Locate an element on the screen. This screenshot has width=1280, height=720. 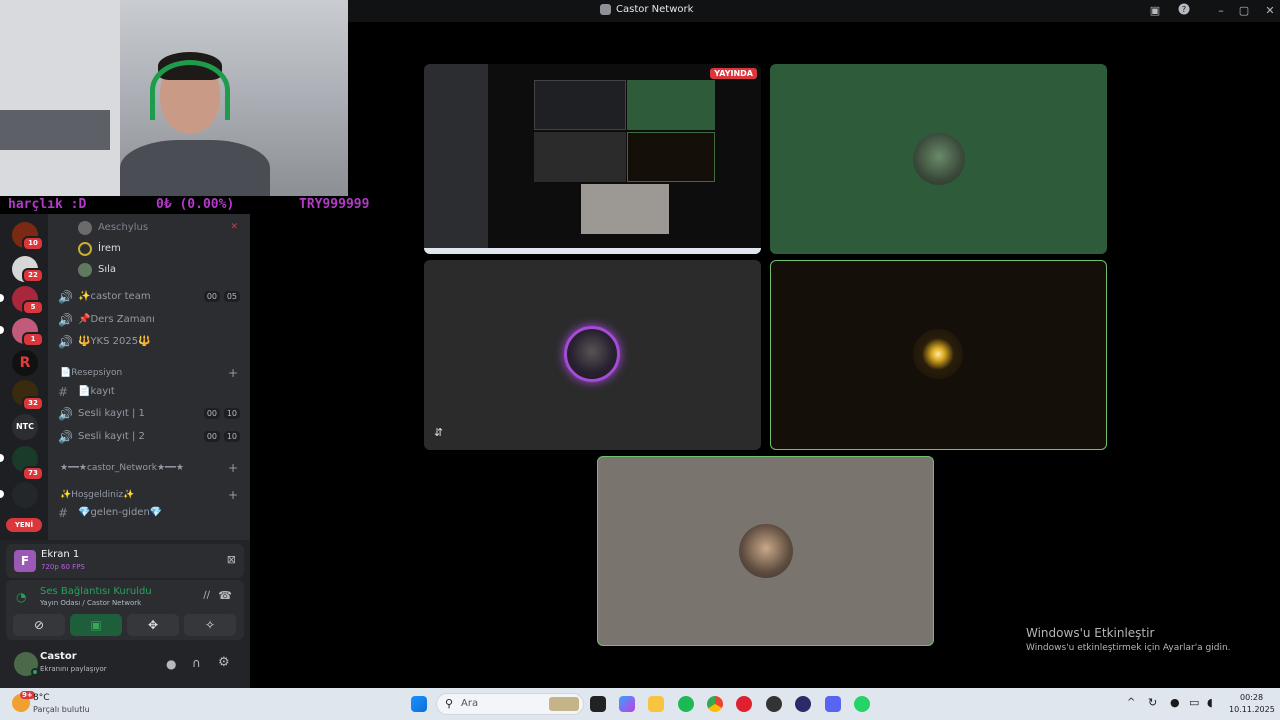
inbox-icon: ▣ is located at coordinates (1155, 11).